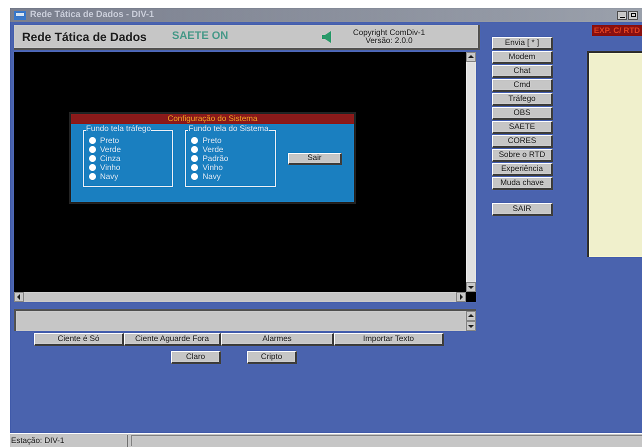  I want to click on window-title: Rede Tática de Dados - DIV-1, so click(92, 15).